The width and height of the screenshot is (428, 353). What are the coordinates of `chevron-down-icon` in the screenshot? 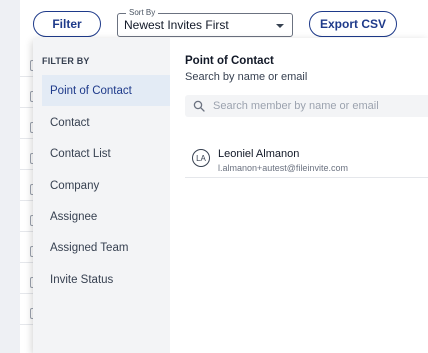 It's located at (280, 26).